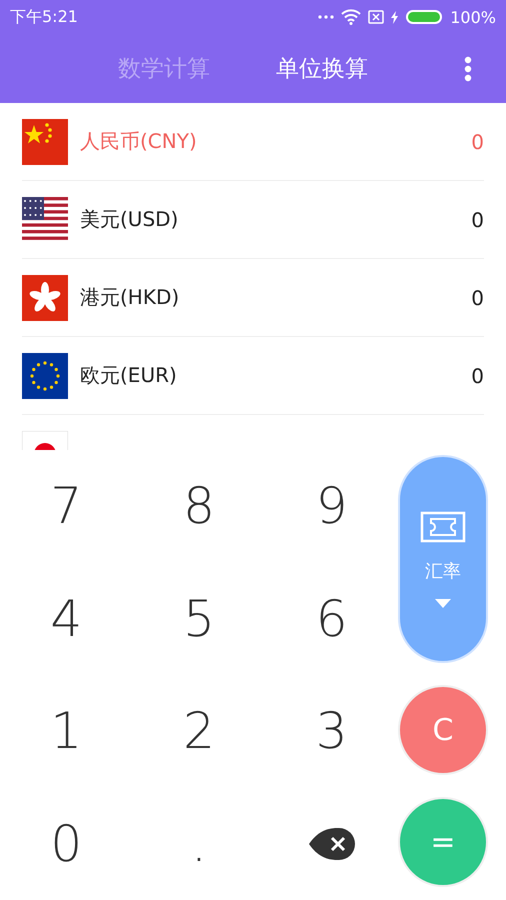 The height and width of the screenshot is (900, 506). I want to click on caret-icon, so click(443, 603).